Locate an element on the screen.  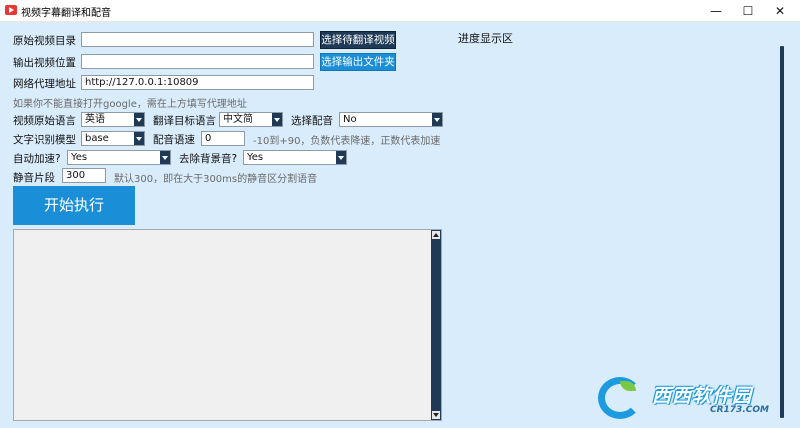
auto-speed-value: Yes is located at coordinates (79, 157).